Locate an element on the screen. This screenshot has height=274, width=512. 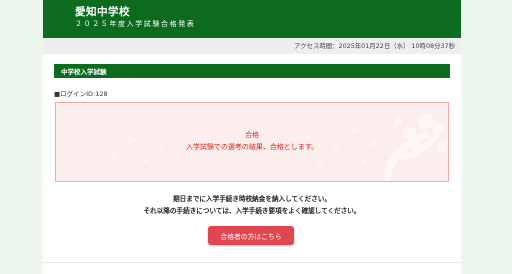
section-header: 中学校入学試験 is located at coordinates (252, 71).